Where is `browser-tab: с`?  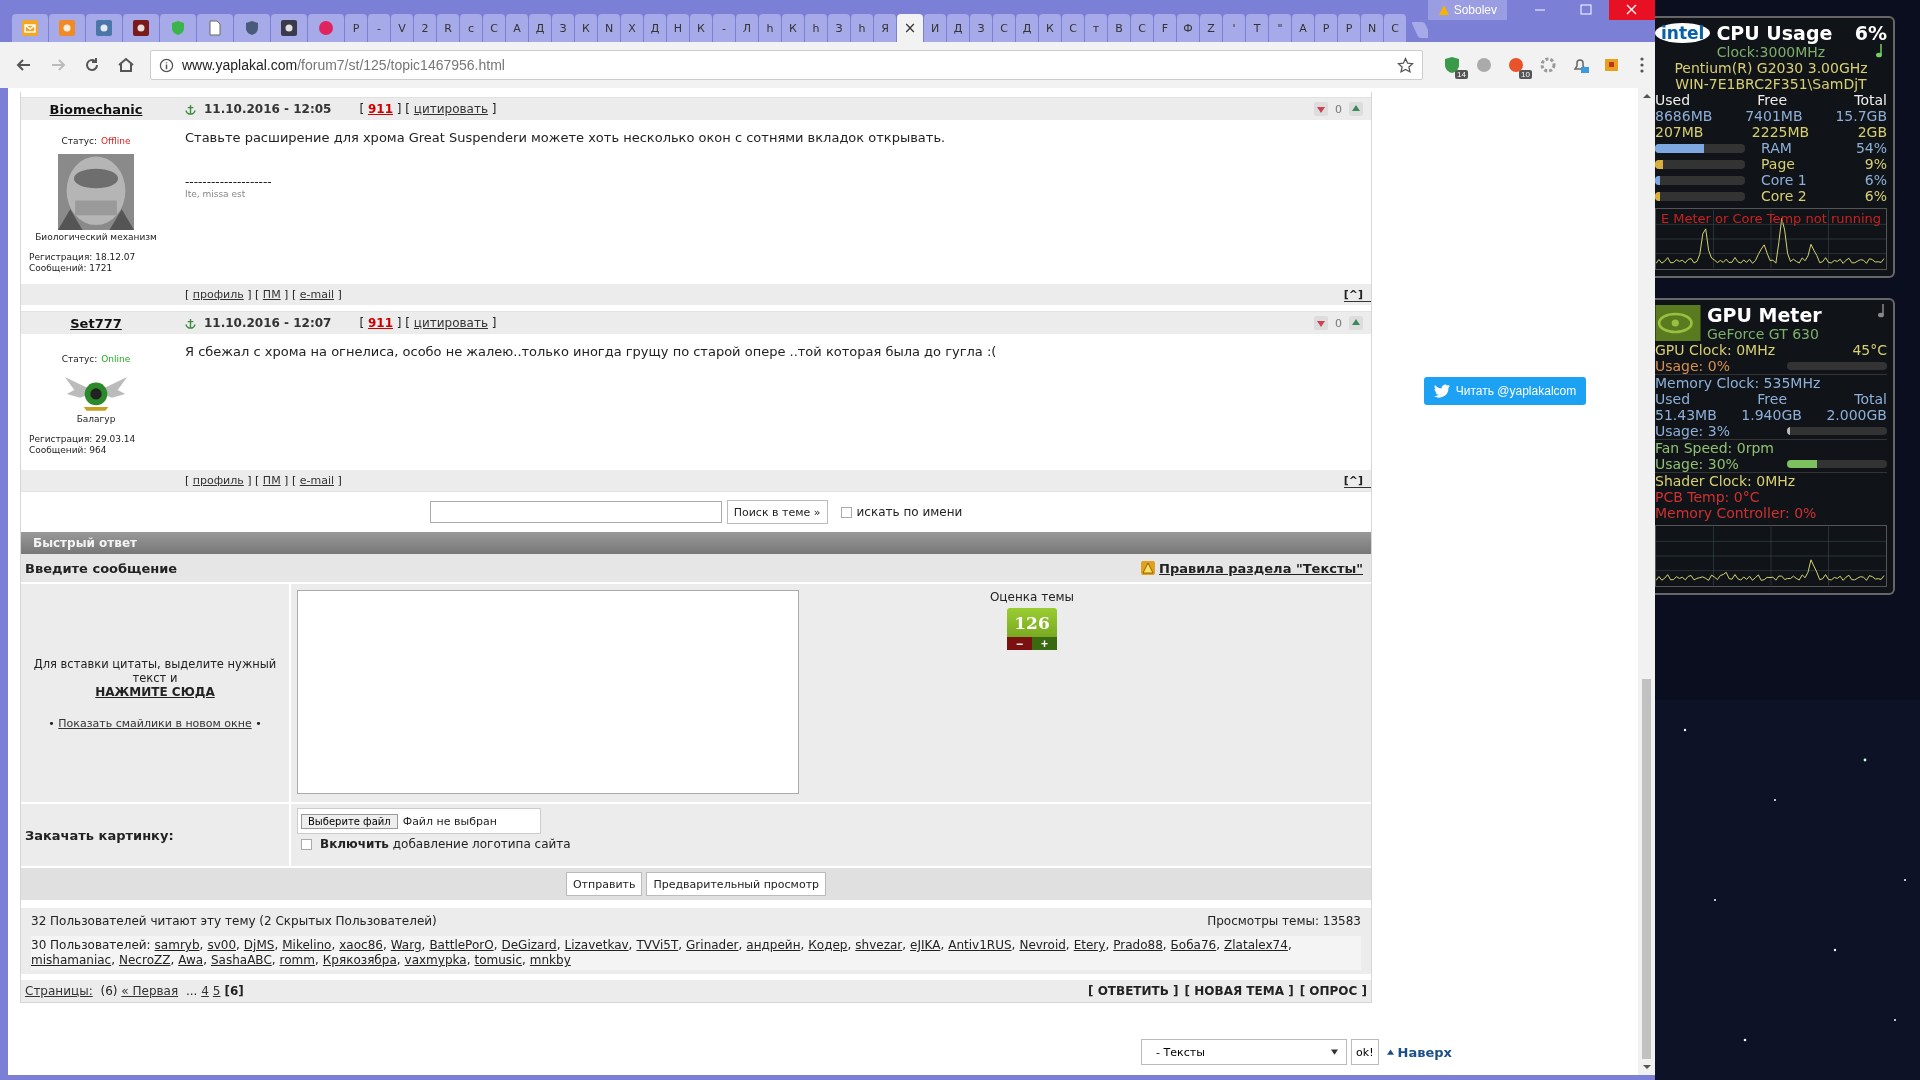
browser-tab: с is located at coordinates (471, 28).